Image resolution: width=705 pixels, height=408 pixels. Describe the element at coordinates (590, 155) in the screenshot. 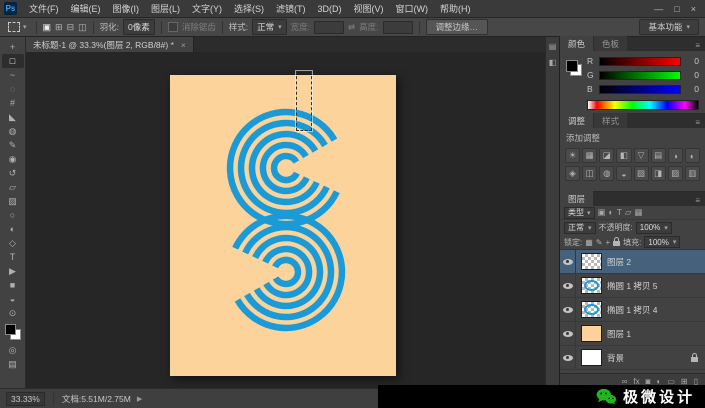

I see `levels-icon: ▦` at that location.